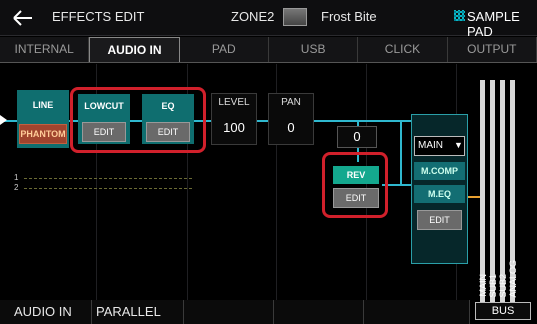 This screenshot has width=537, height=324. What do you see at coordinates (313, 49) in the screenshot?
I see `tab-usb: USB` at bounding box center [313, 49].